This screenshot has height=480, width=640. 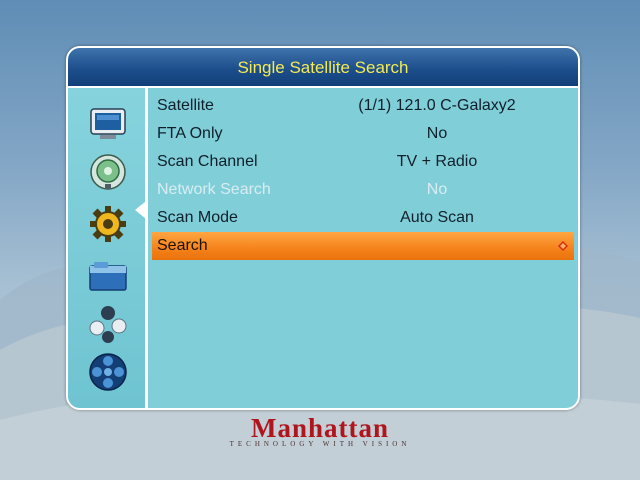 What do you see at coordinates (108, 324) in the screenshot?
I see `games-icon` at bounding box center [108, 324].